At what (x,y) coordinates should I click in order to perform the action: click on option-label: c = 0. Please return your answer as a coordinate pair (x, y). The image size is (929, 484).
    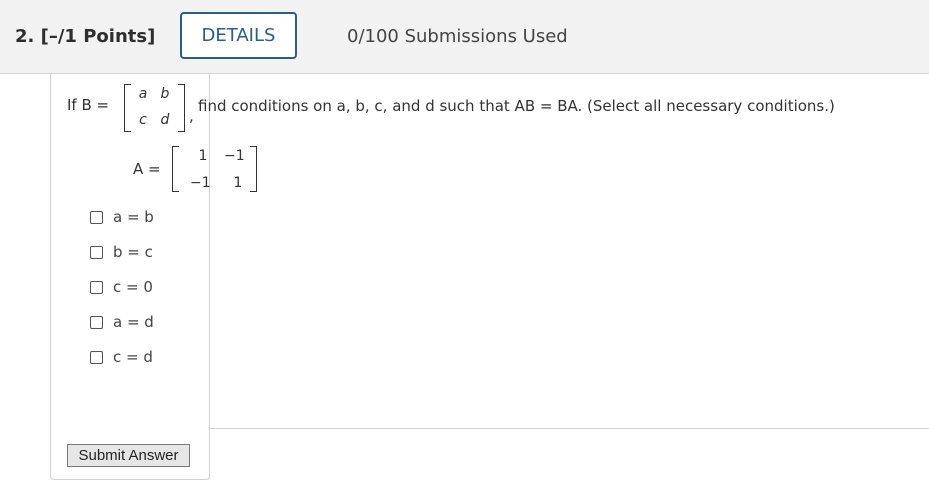
    Looking at the image, I should click on (133, 287).